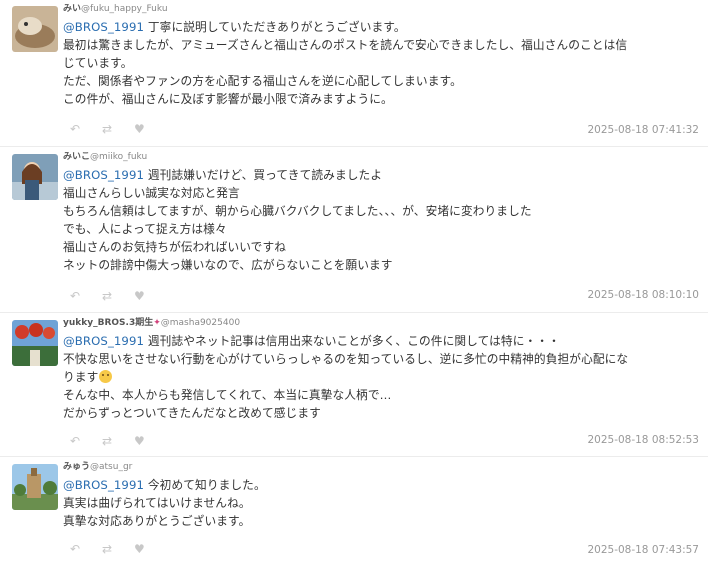 The image size is (708, 563). I want to click on timestamp: 2025-08-18 07:43:57, so click(643, 550).